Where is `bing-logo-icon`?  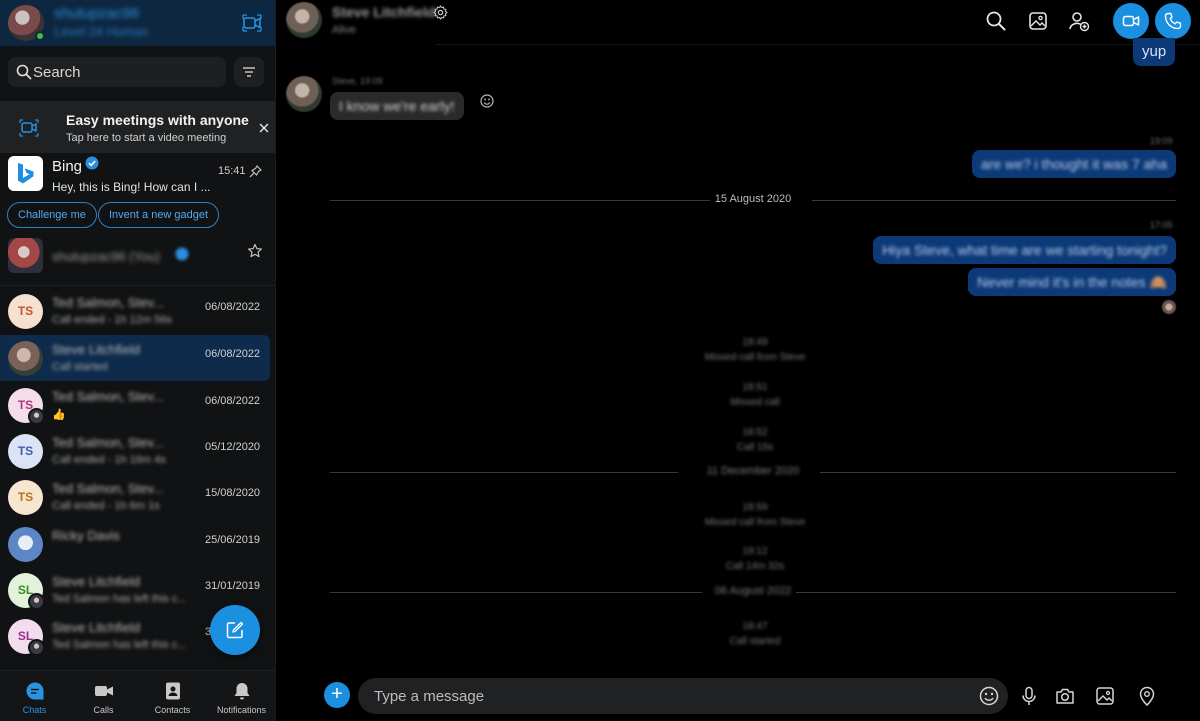
bing-logo-icon is located at coordinates (25, 173).